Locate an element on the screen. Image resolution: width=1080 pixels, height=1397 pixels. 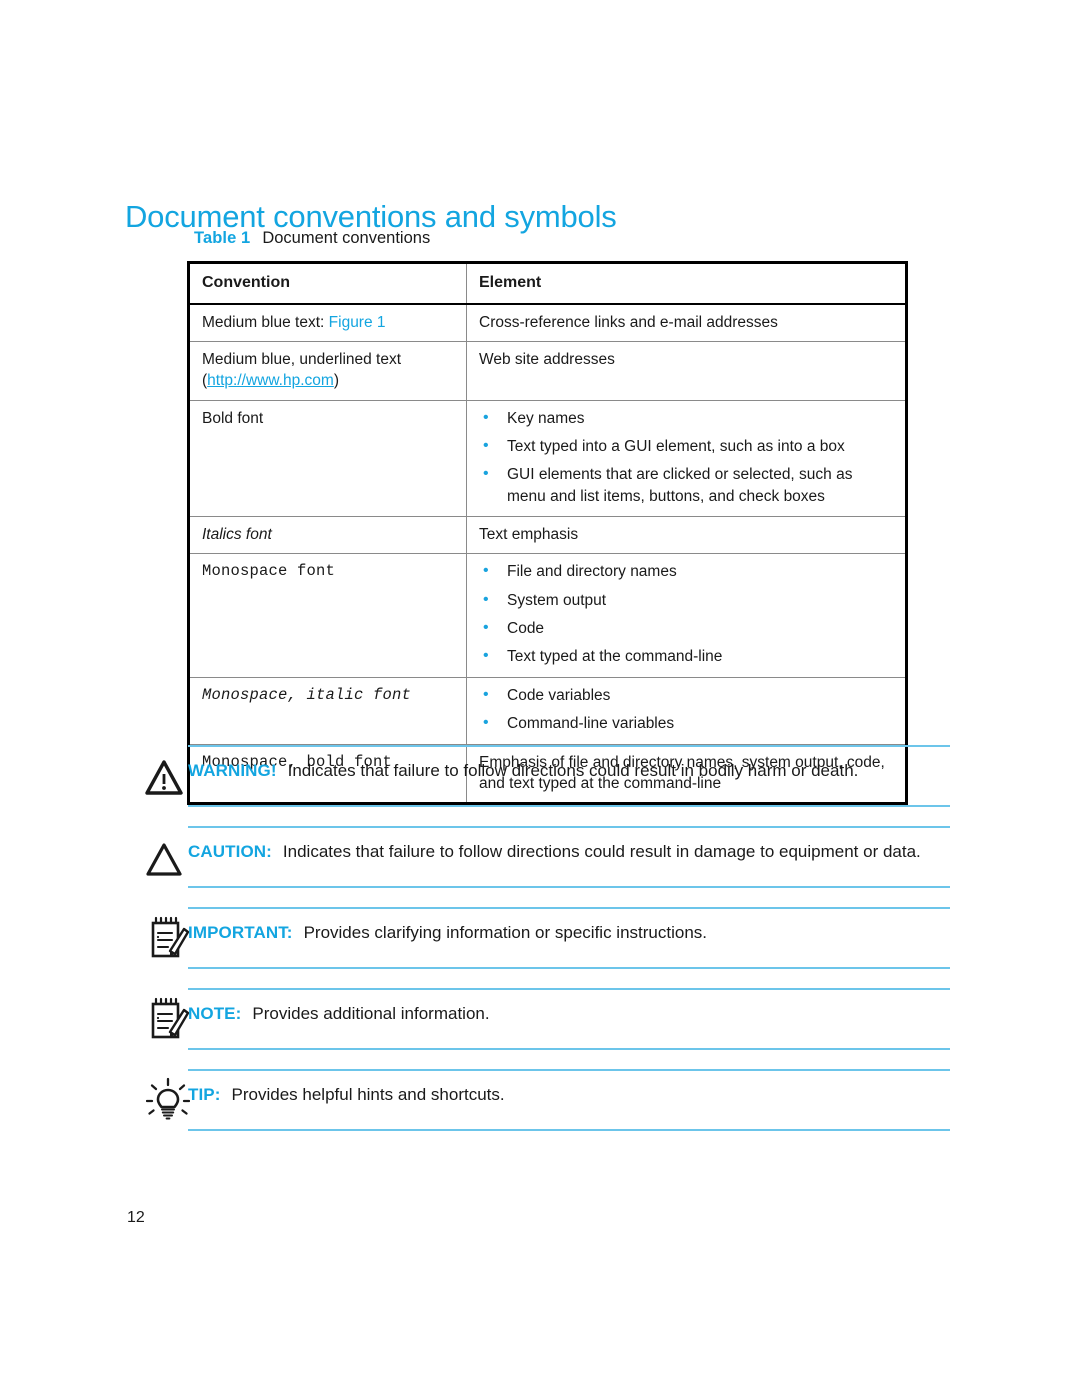
warning-triangle-icon is located at coordinates (164, 780).